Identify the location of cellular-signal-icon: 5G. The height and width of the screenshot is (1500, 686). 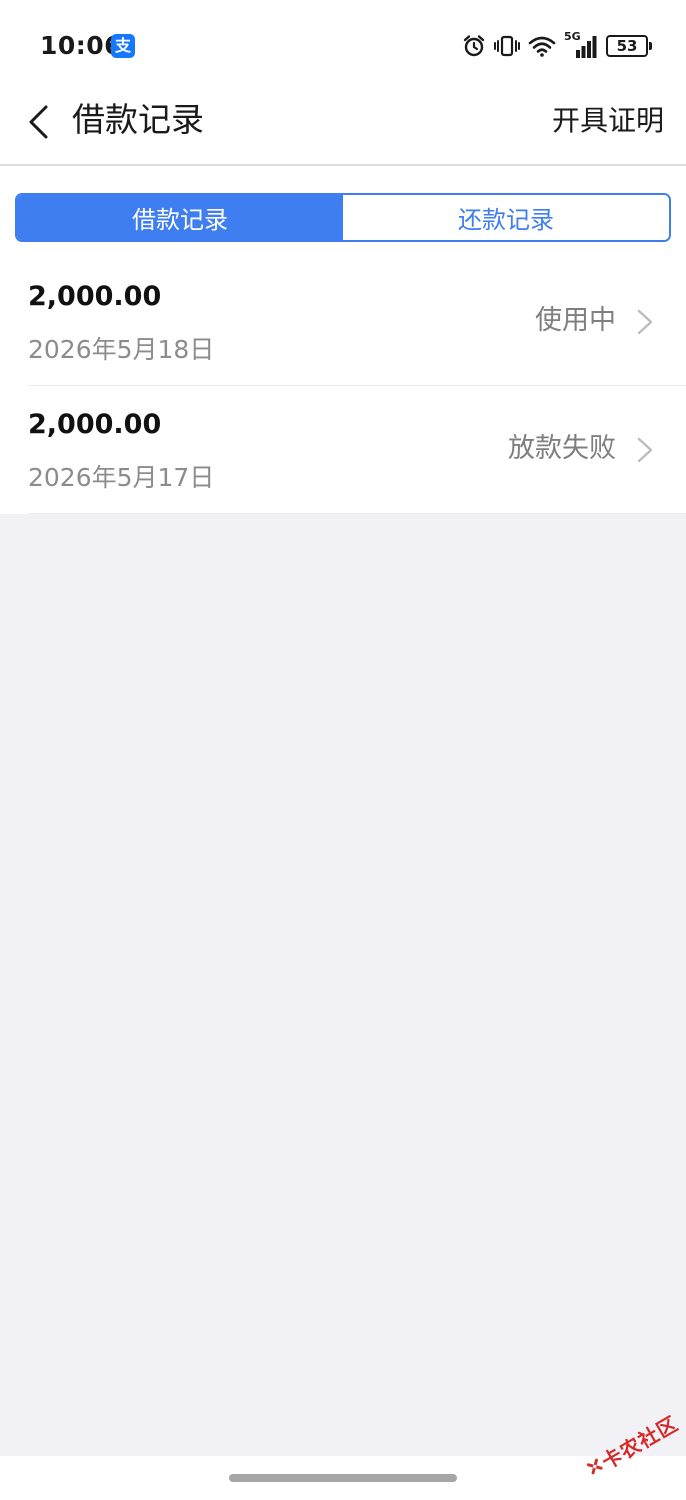
(581, 44).